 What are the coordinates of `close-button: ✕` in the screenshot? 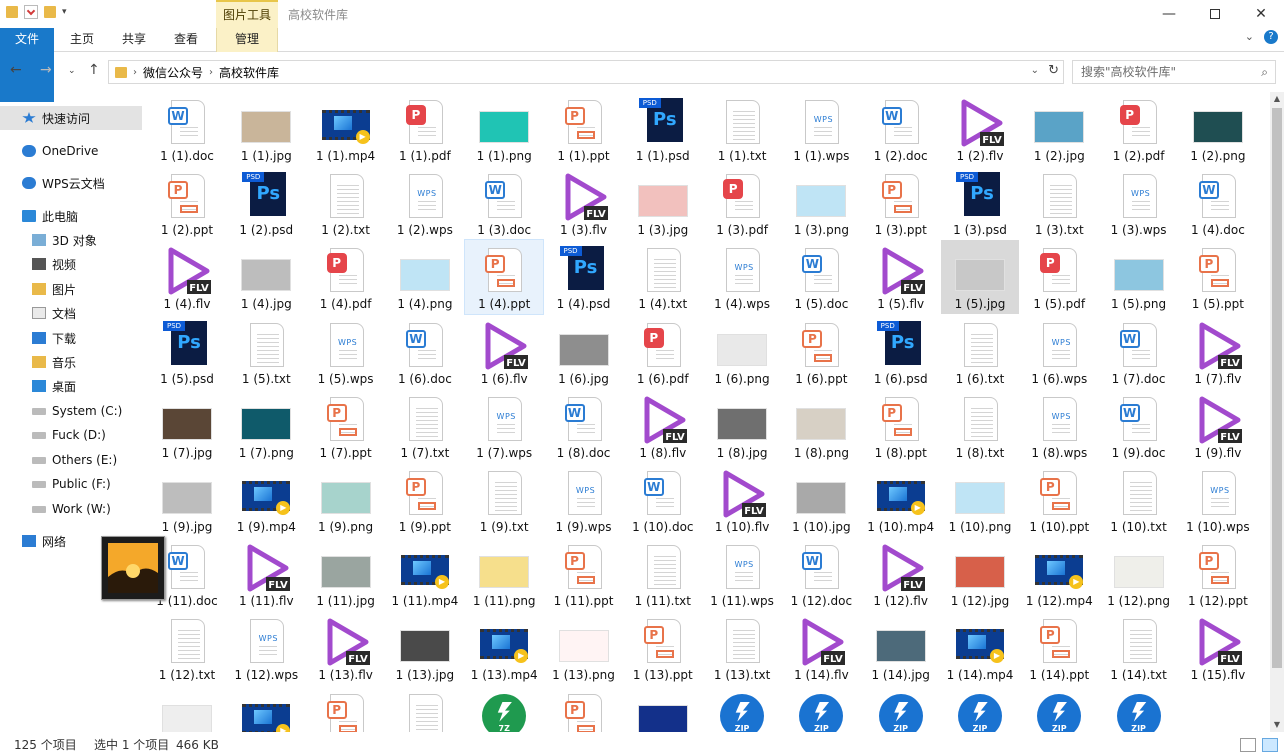 It's located at (1261, 14).